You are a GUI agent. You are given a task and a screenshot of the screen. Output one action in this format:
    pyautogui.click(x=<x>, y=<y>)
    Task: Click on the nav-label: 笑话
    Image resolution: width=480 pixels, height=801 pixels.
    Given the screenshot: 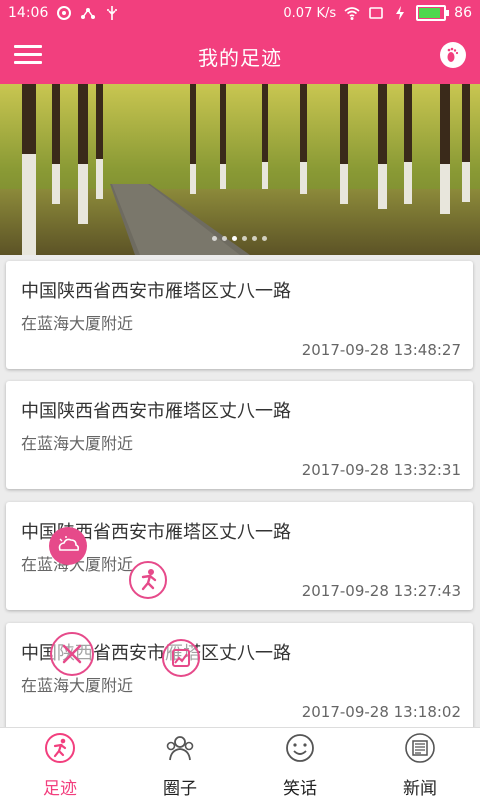 What is the action you would take?
    pyautogui.click(x=300, y=789)
    